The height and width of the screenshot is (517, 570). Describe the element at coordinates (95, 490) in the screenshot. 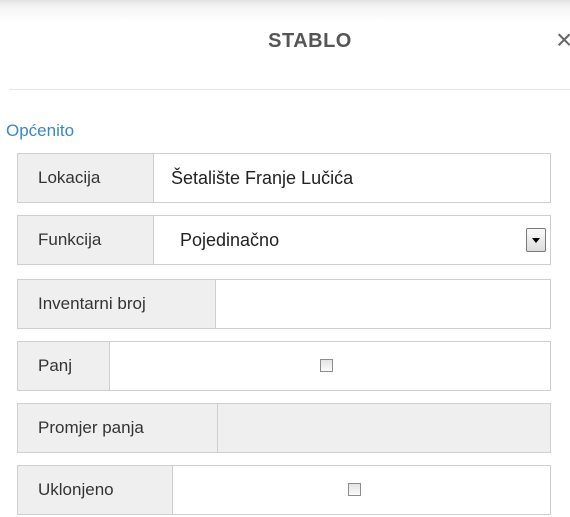

I see `field-label-uklonjeno: Uklonjeno` at that location.